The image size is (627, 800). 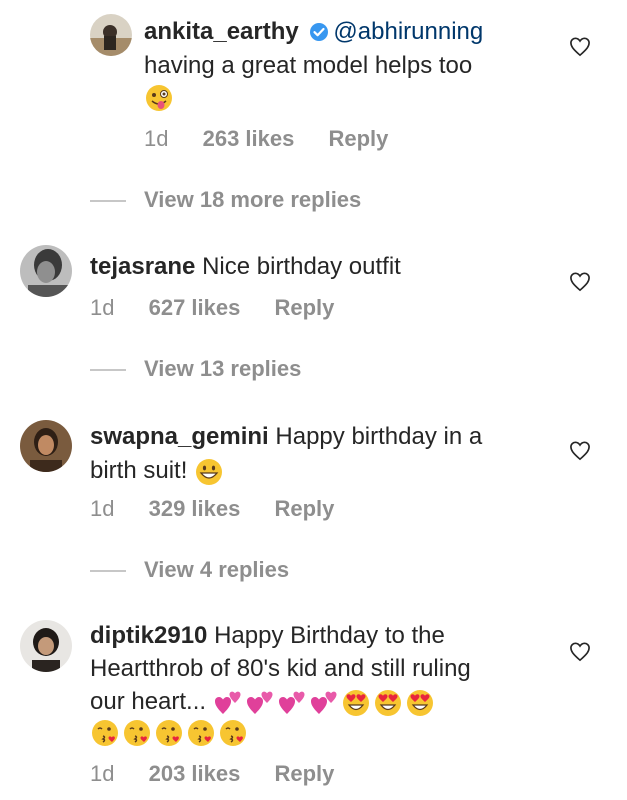 I want to click on comment-likes: 203 likes, so click(x=195, y=773).